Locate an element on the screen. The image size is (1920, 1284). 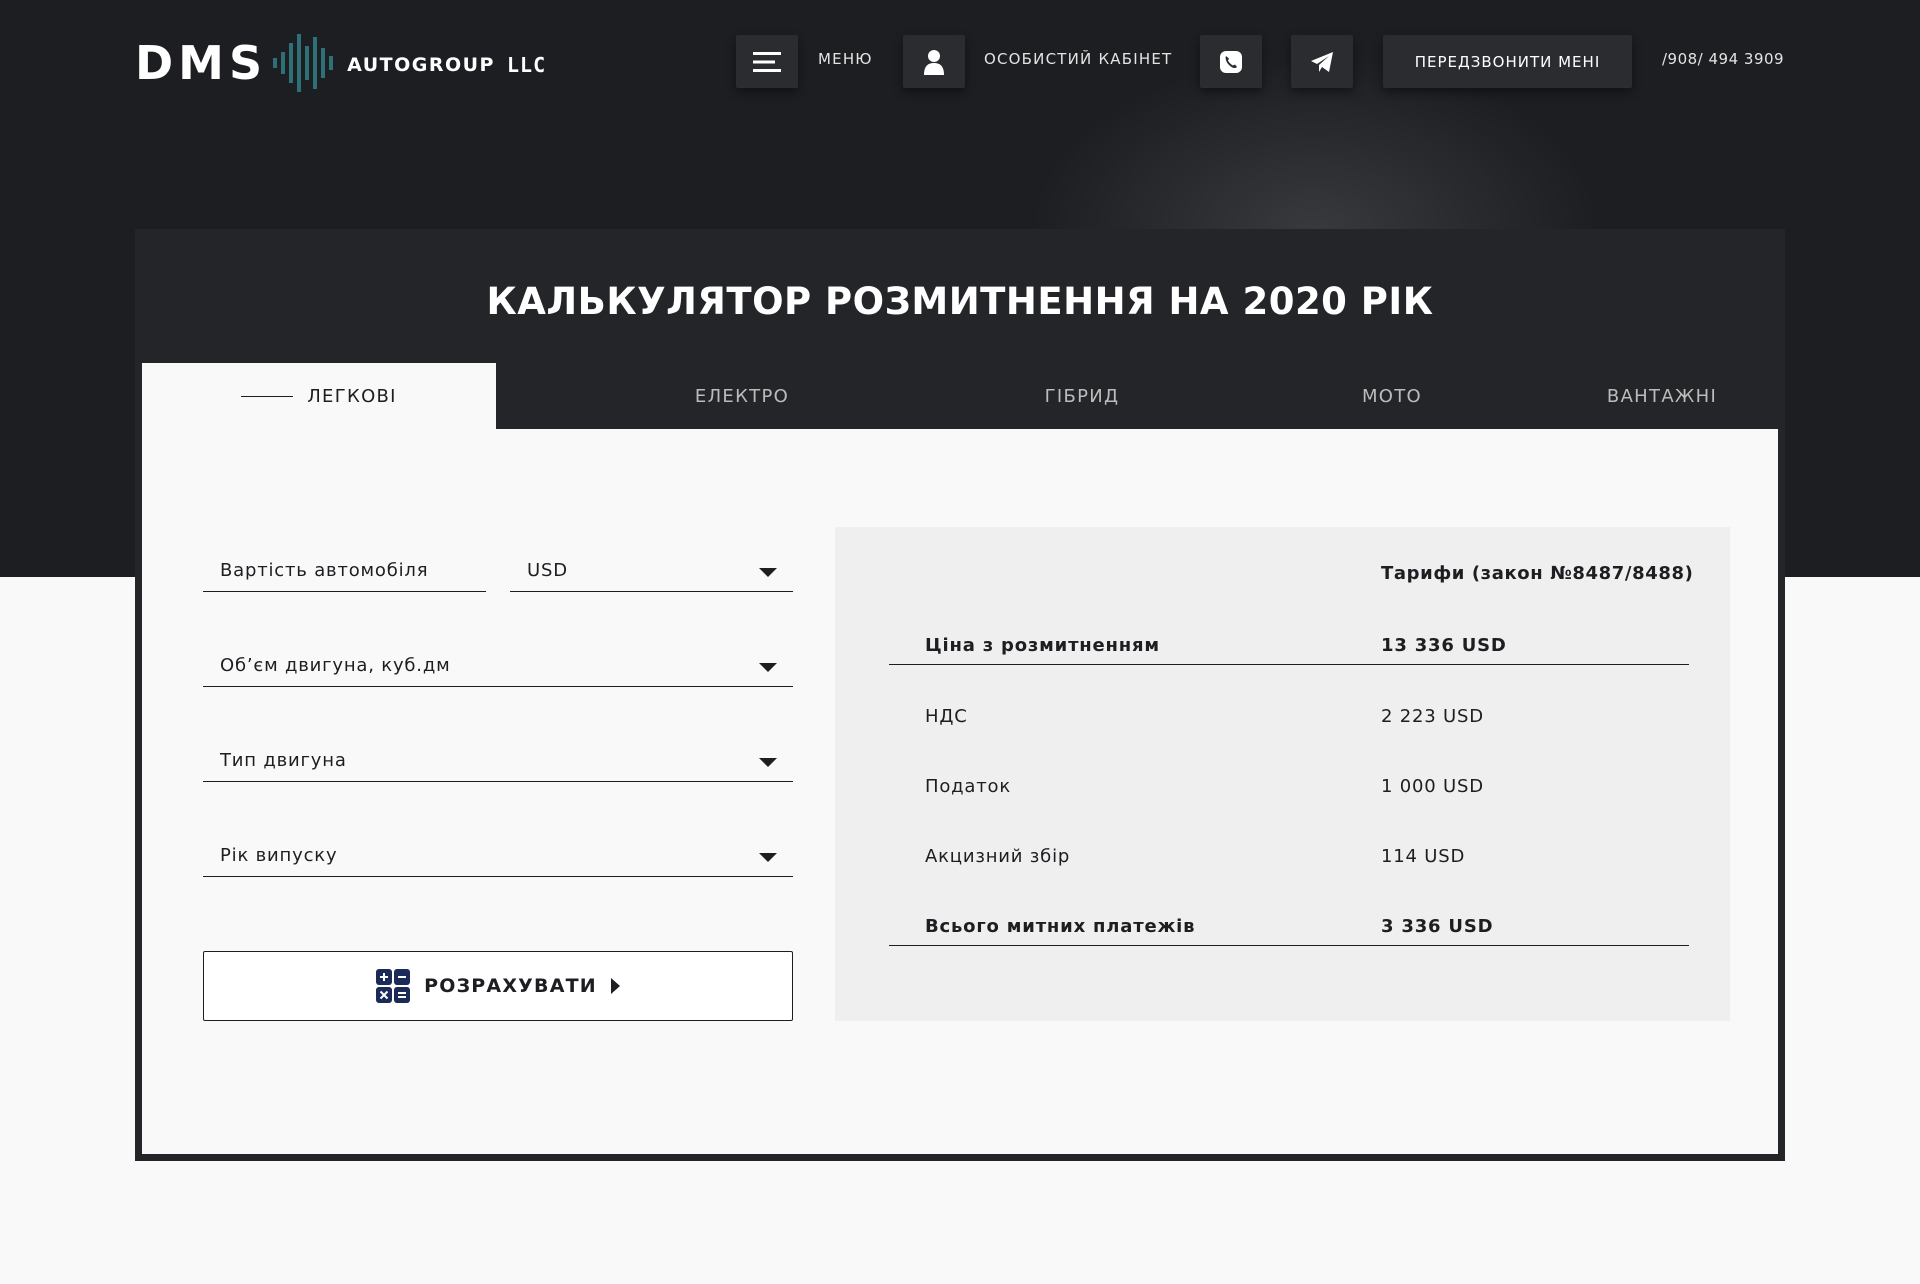
result-label: Акцизний збір is located at coordinates (998, 856).